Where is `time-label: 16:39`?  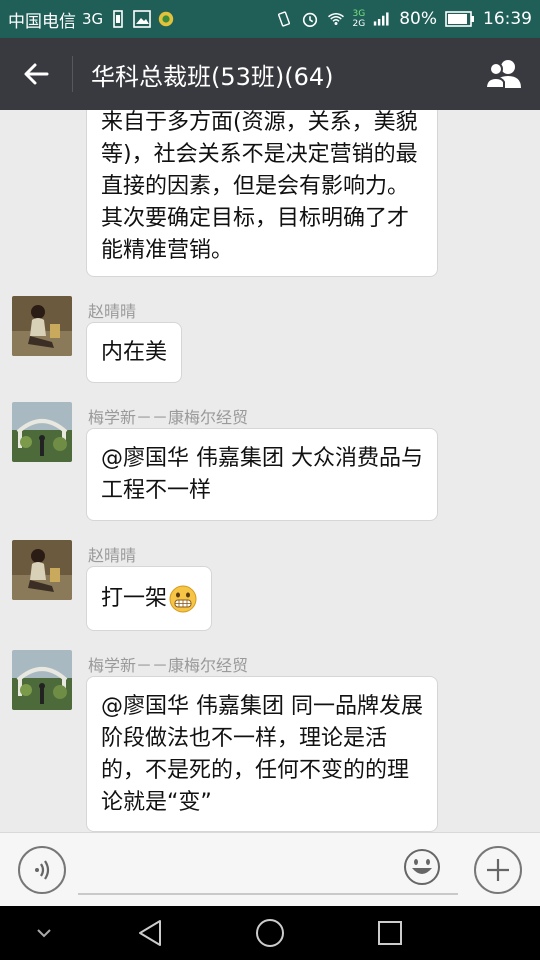 time-label: 16:39 is located at coordinates (507, 19).